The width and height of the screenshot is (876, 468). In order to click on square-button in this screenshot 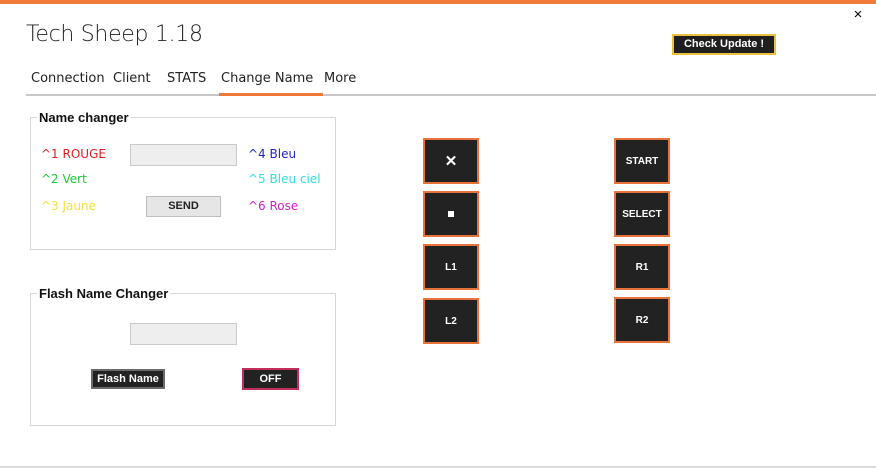, I will do `click(451, 214)`.